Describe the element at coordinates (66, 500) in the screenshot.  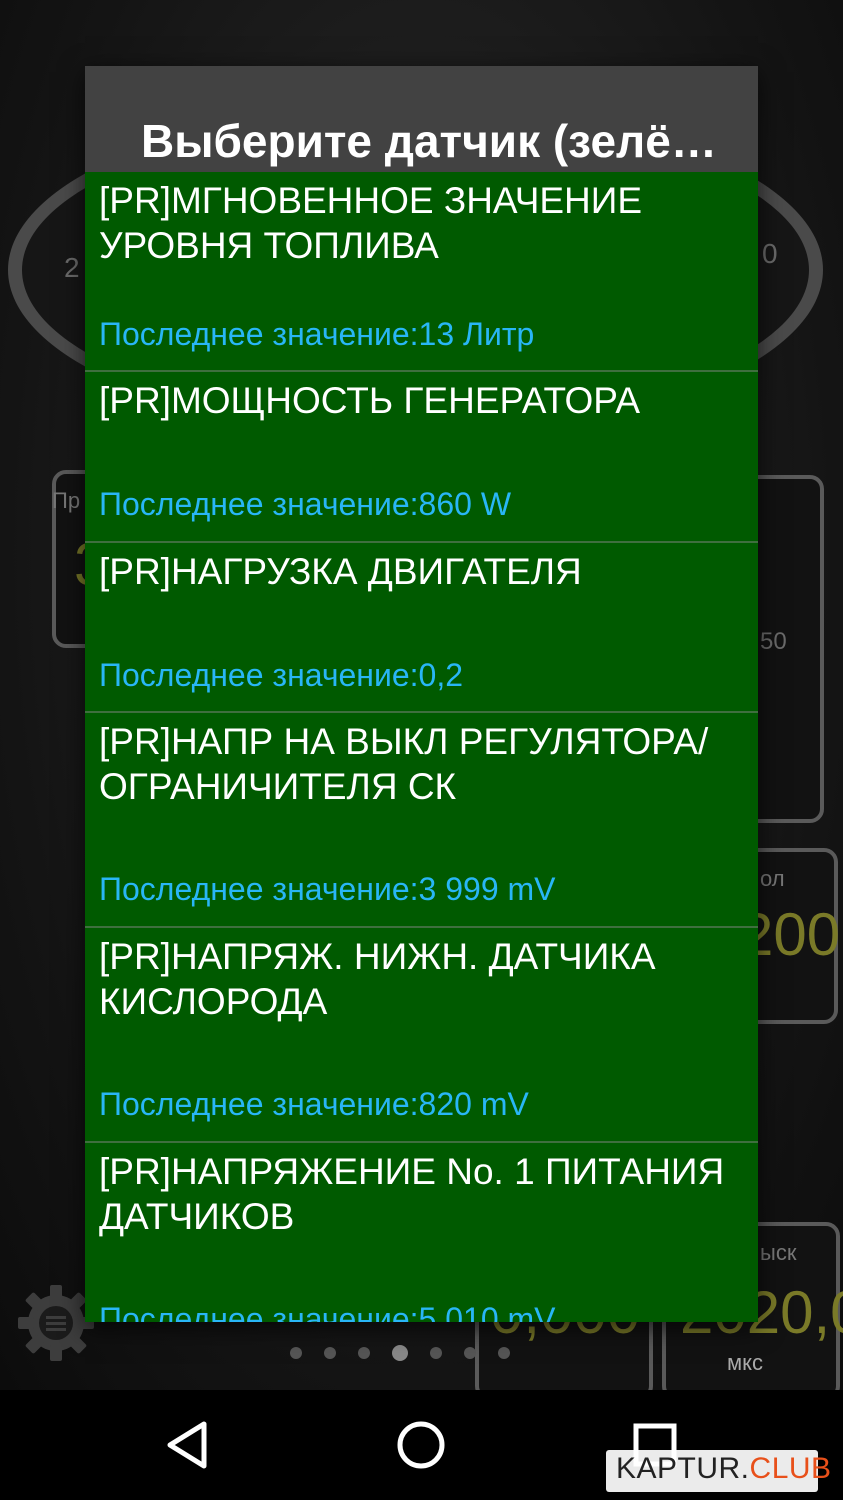
I see `left-panel-label: Пр` at that location.